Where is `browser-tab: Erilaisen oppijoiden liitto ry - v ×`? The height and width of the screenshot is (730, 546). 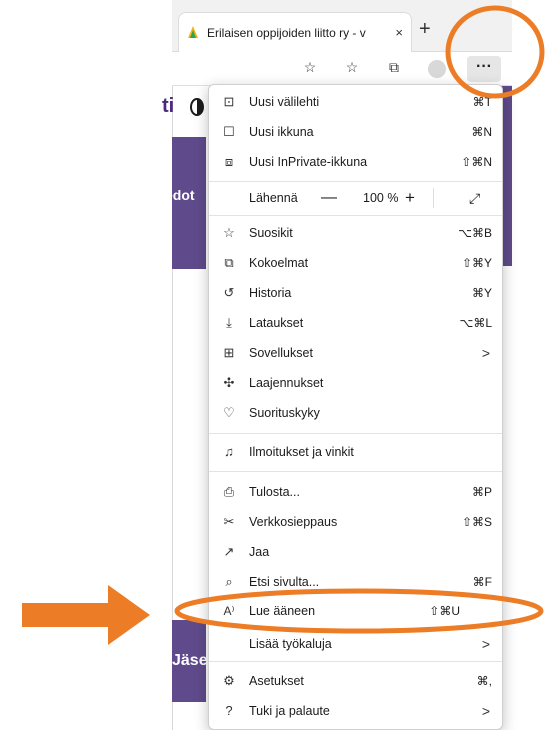 browser-tab: Erilaisen oppijoiden liitto ry - v × is located at coordinates (295, 32).